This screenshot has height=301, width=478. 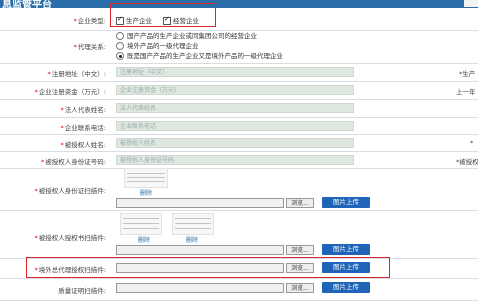 I want to click on reg-capital-label: 企业注册资金（万元）:, so click(x=72, y=92).